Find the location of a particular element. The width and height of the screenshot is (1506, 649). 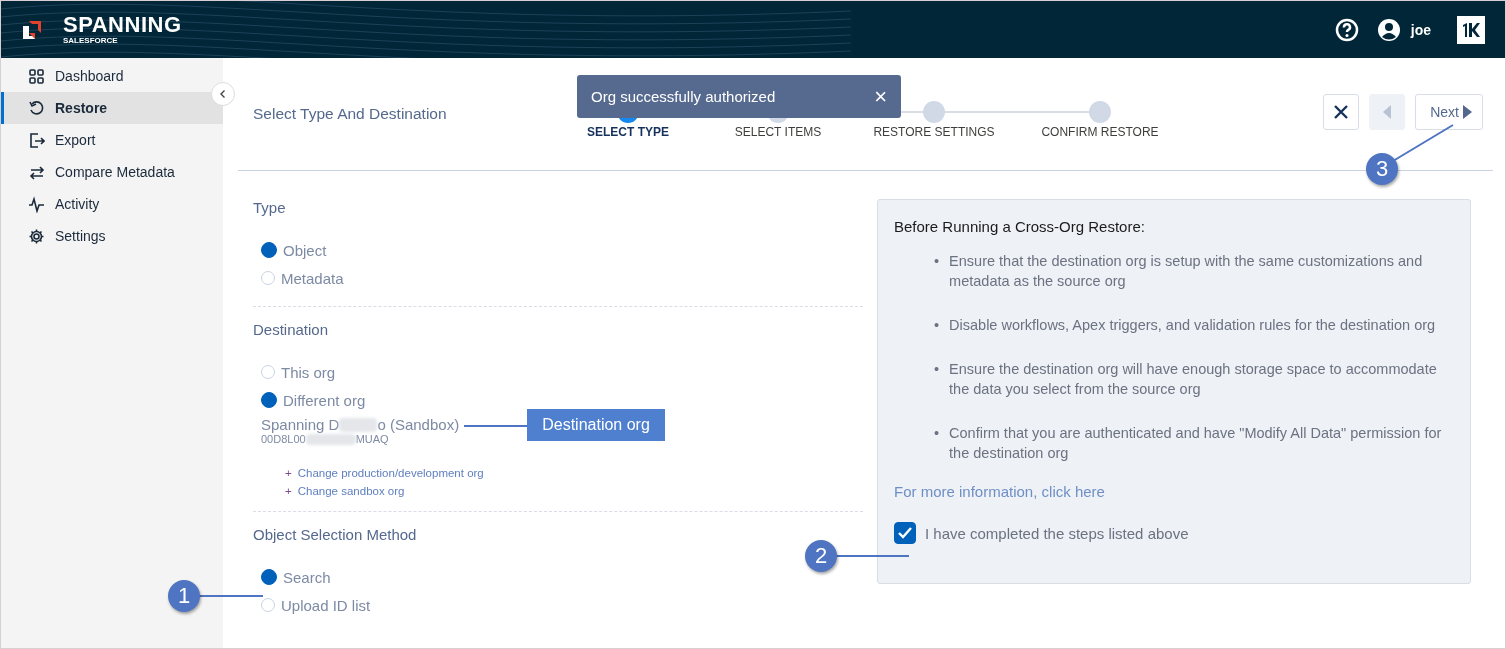

radio-label: This org is located at coordinates (308, 372).